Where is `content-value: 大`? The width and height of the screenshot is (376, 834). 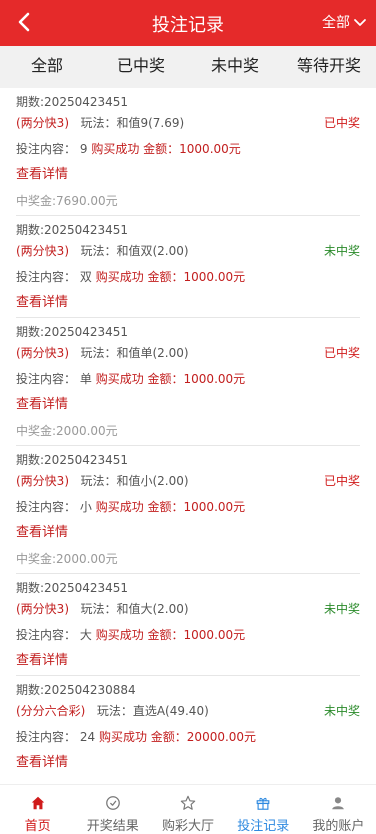
content-value: 大 is located at coordinates (85, 635).